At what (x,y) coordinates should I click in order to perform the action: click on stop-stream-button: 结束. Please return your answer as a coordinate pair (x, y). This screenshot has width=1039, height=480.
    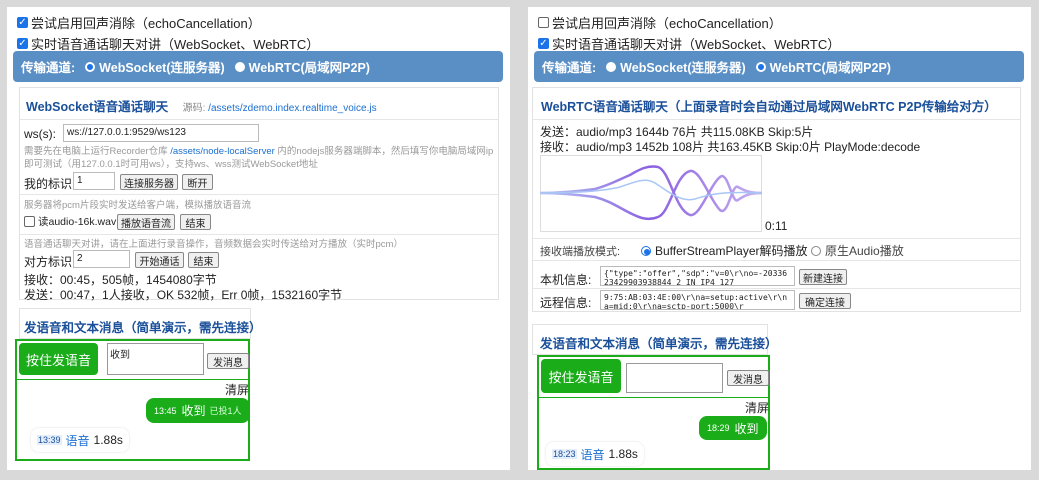
    Looking at the image, I should click on (195, 222).